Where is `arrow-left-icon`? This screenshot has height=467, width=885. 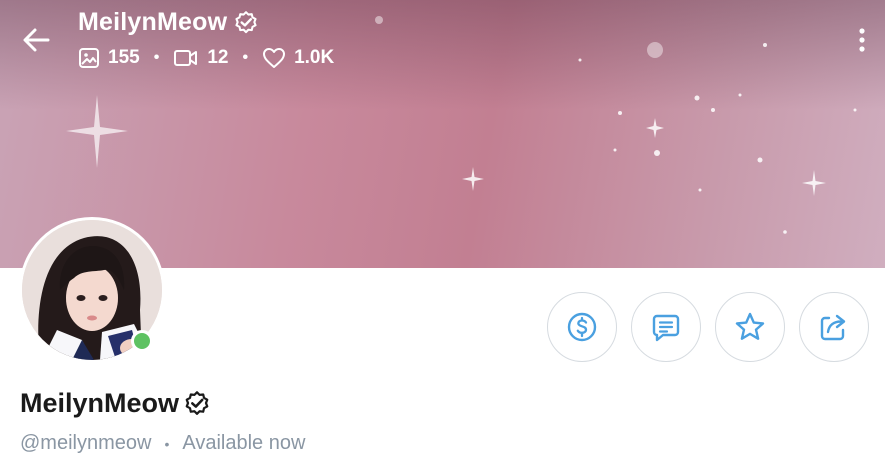 arrow-left-icon is located at coordinates (36, 40).